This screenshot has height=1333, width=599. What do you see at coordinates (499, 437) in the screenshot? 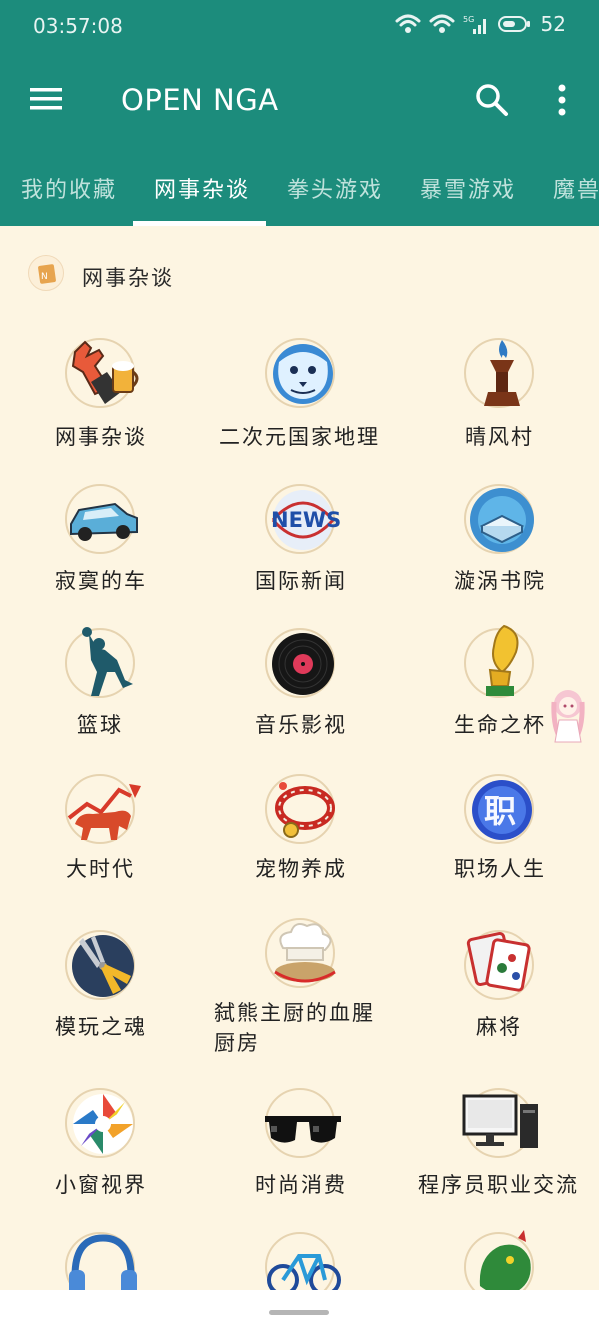
I see `board-label: 晴风村` at bounding box center [499, 437].